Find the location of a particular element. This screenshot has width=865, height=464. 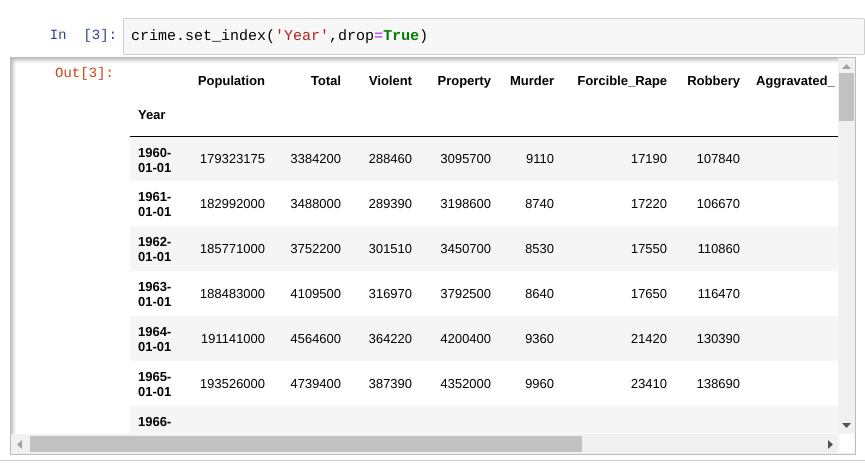

horizontal-scrollbar is located at coordinates (425, 444).